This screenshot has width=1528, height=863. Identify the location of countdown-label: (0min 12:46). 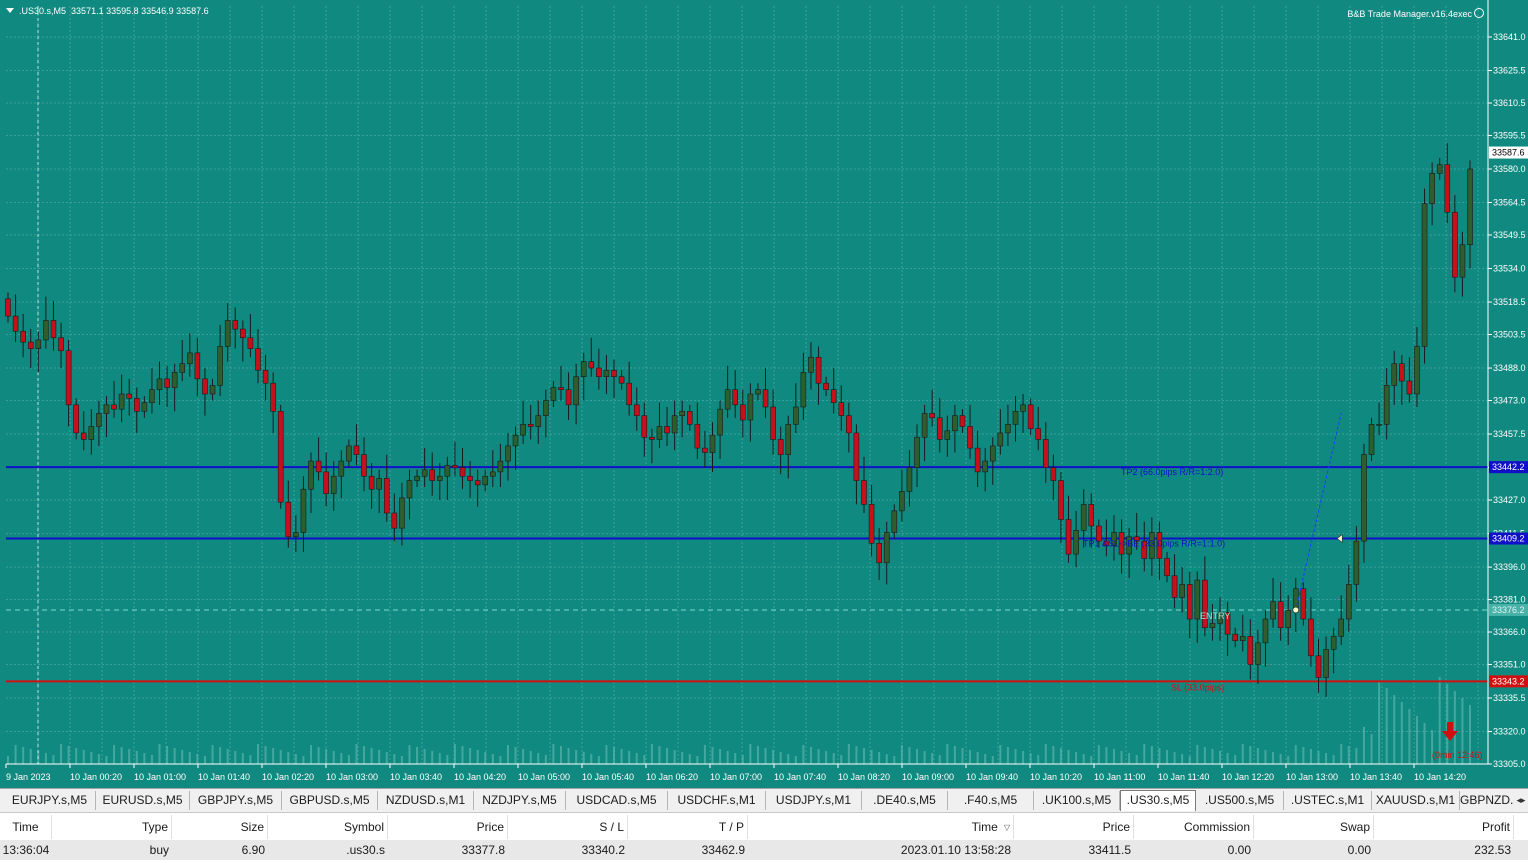
(1457, 755).